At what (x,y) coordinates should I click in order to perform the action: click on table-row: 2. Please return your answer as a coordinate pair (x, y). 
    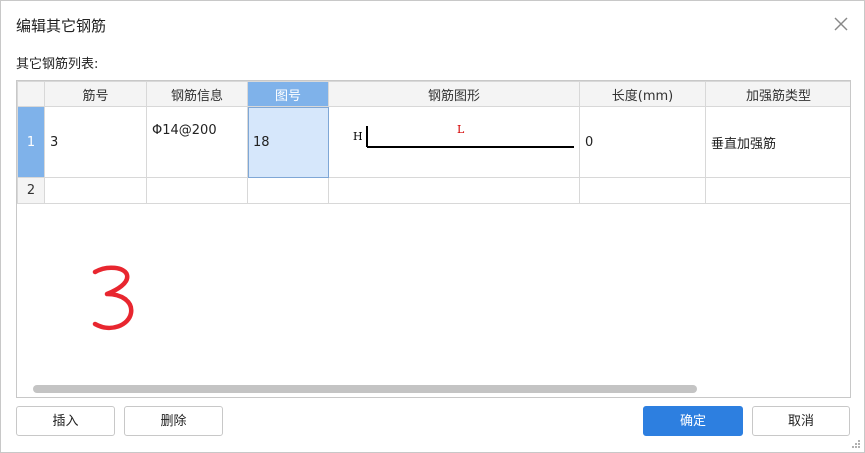
    Looking at the image, I should click on (433, 190).